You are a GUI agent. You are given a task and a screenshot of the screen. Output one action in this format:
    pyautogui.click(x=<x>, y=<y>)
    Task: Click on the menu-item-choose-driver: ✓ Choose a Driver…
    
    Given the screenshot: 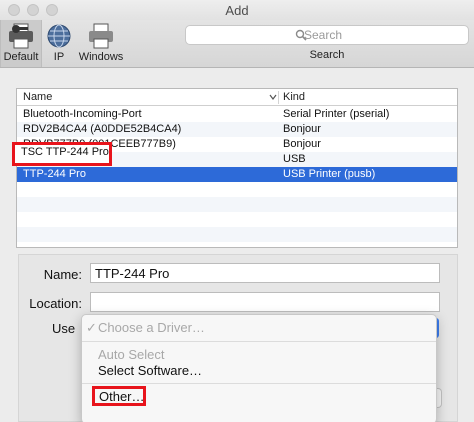 What is the action you would take?
    pyautogui.click(x=145, y=327)
    